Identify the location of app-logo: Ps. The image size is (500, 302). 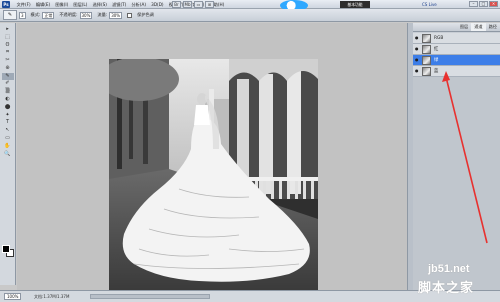
(6, 4).